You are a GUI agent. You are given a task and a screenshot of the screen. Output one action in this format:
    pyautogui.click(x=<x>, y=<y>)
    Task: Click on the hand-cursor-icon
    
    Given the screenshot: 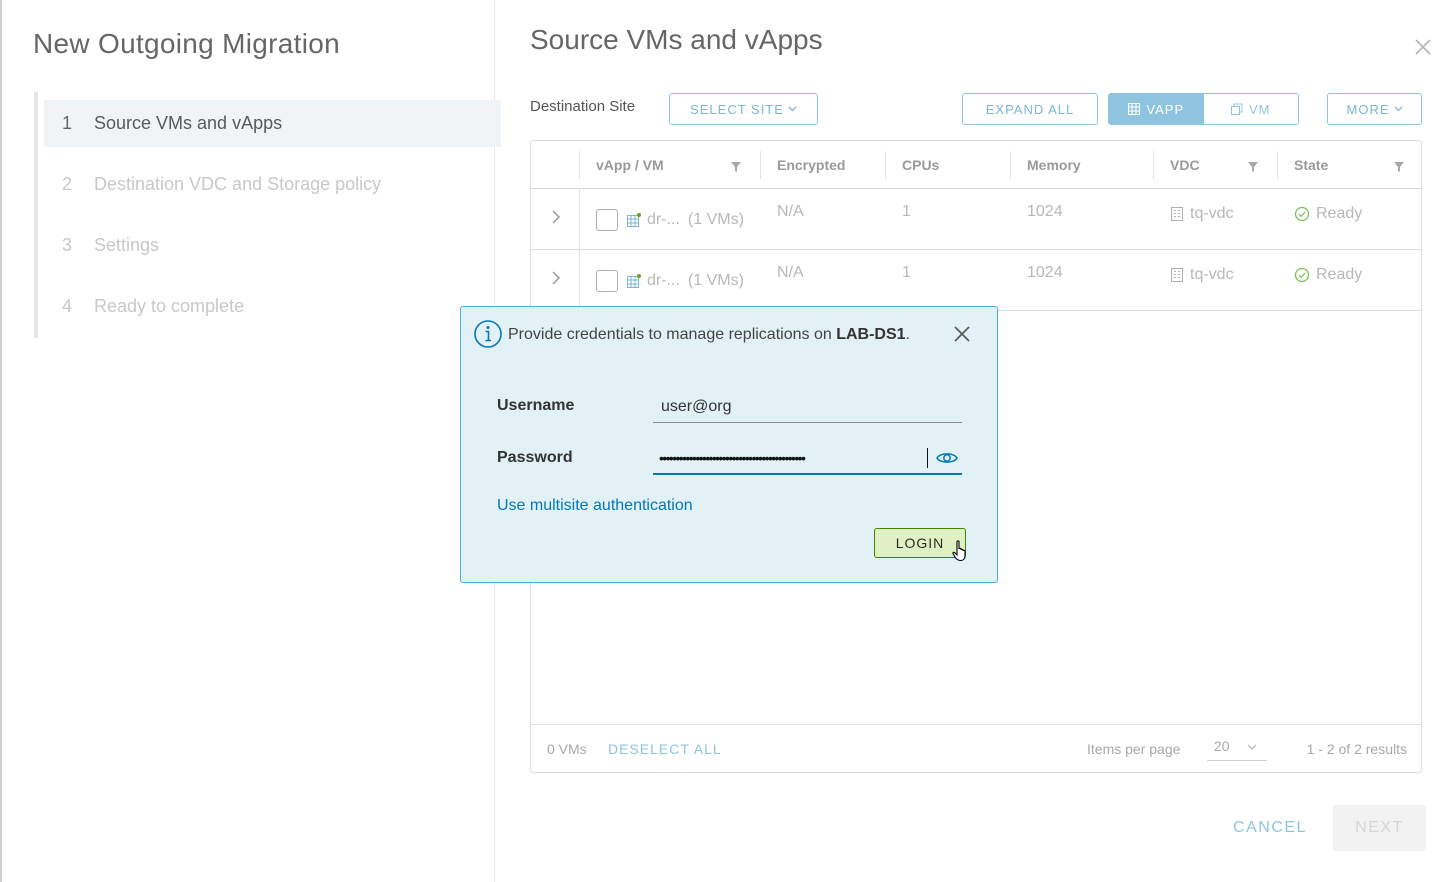 What is the action you would take?
    pyautogui.click(x=959, y=551)
    